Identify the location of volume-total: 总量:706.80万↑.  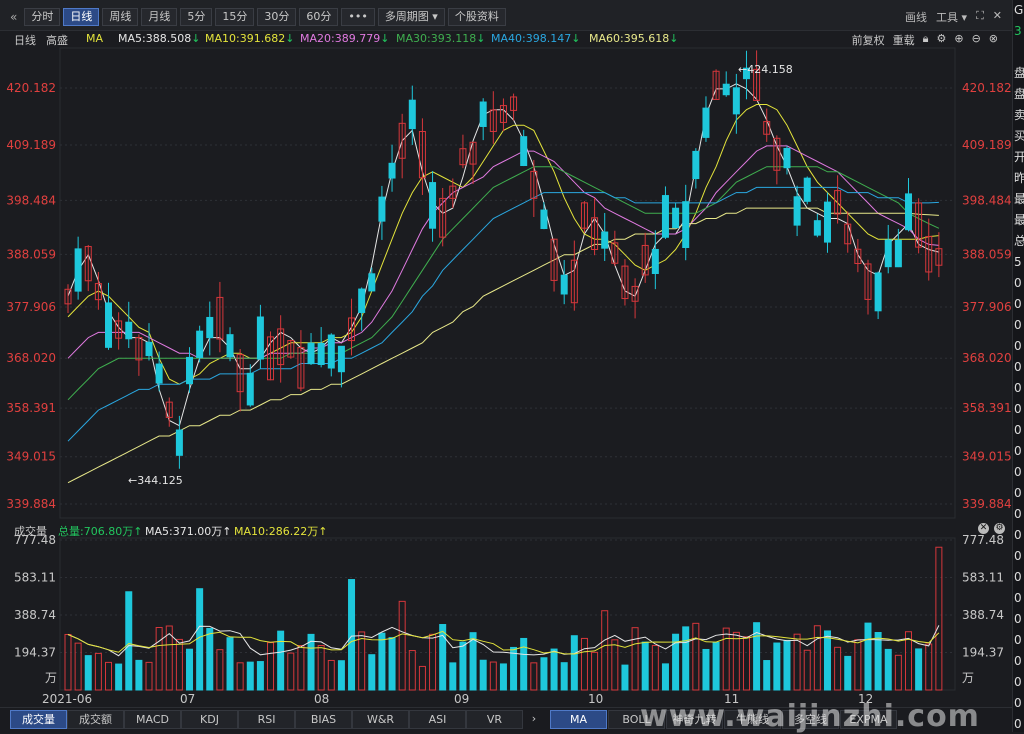
(100, 531).